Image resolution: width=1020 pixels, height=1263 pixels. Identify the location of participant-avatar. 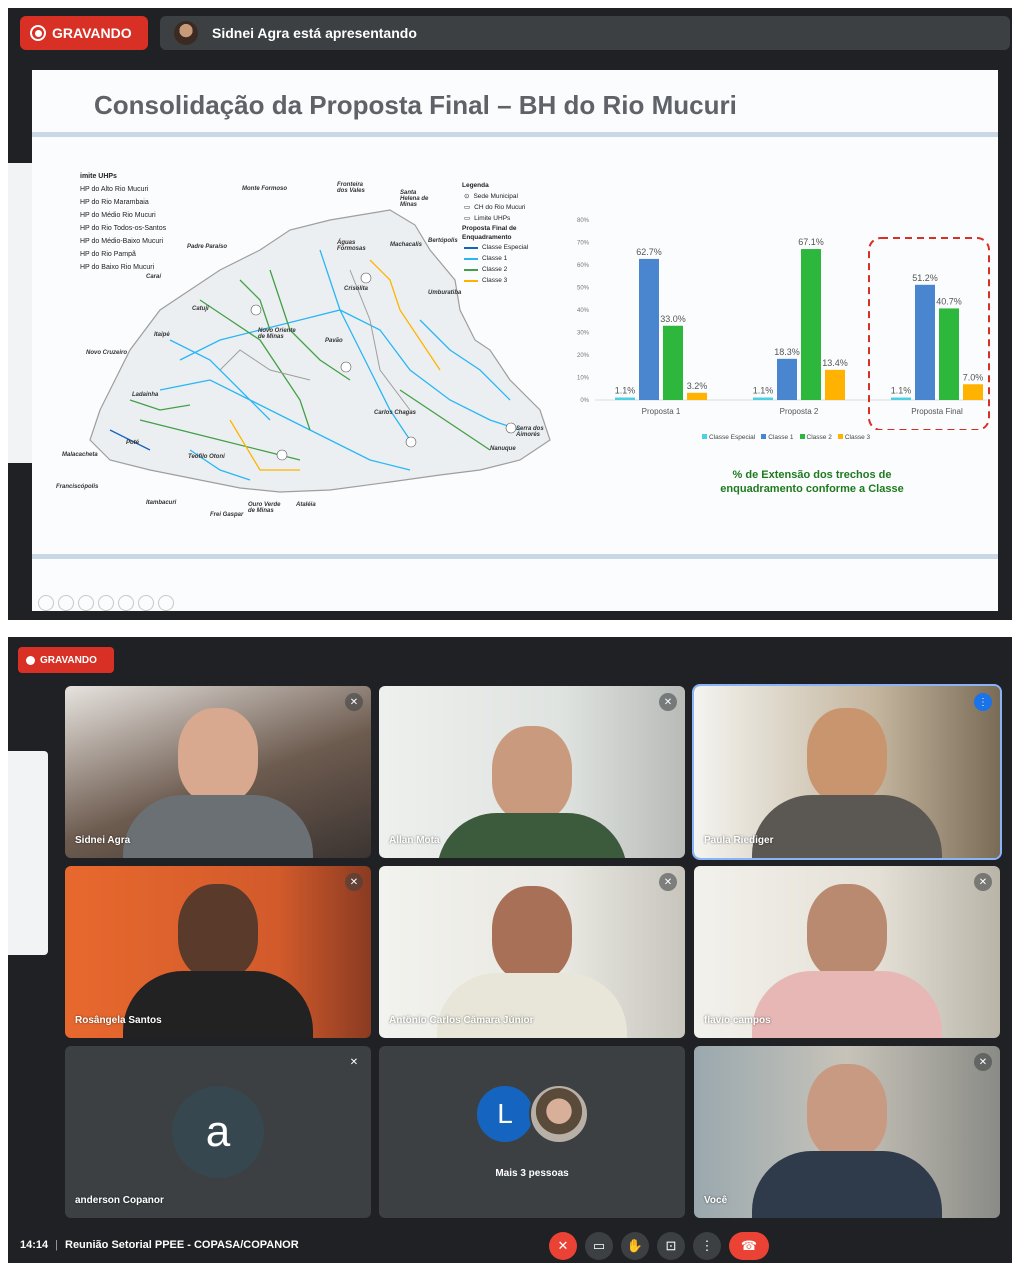
(559, 1114).